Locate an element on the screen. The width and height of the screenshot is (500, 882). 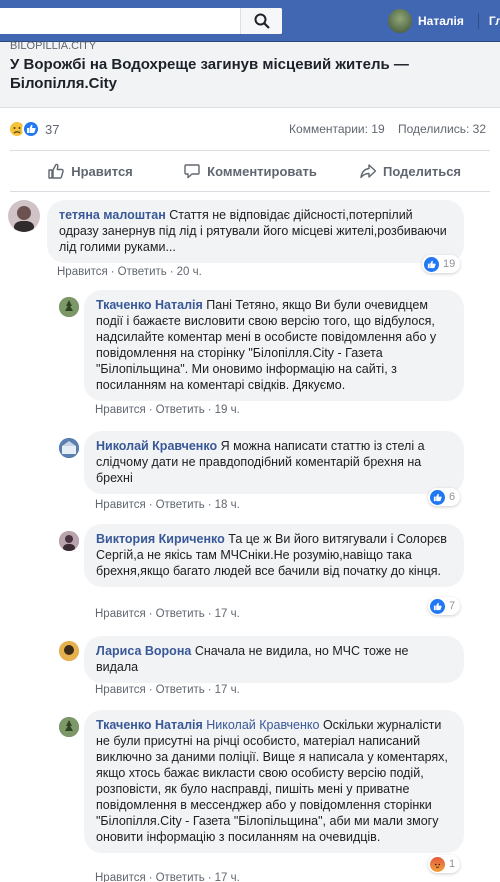
shares-count: Поделились: 32 is located at coordinates (442, 129).